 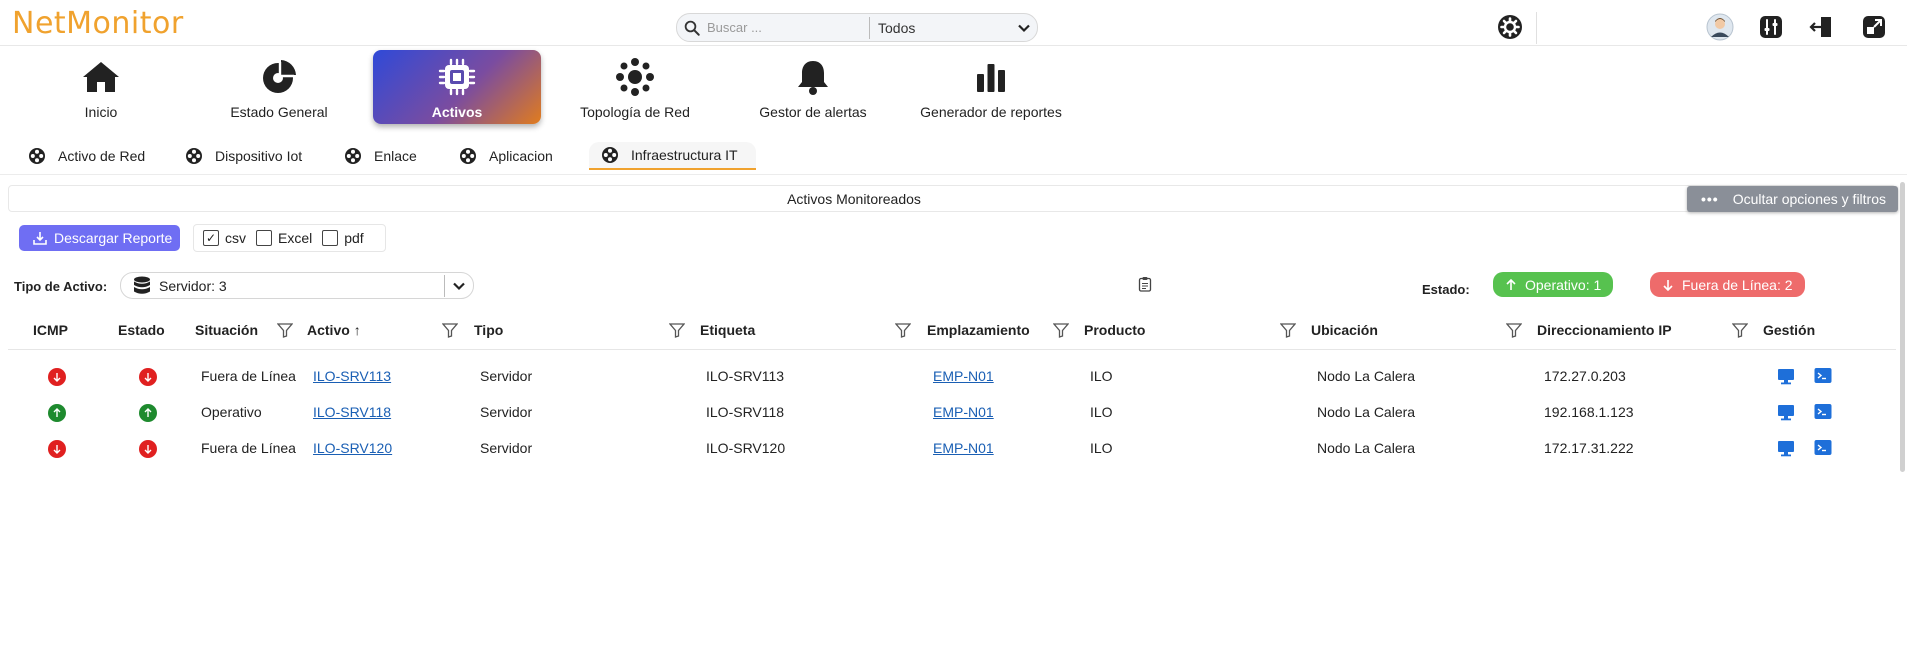 I want to click on page-title: Activos Monitoreados, so click(x=854, y=199).